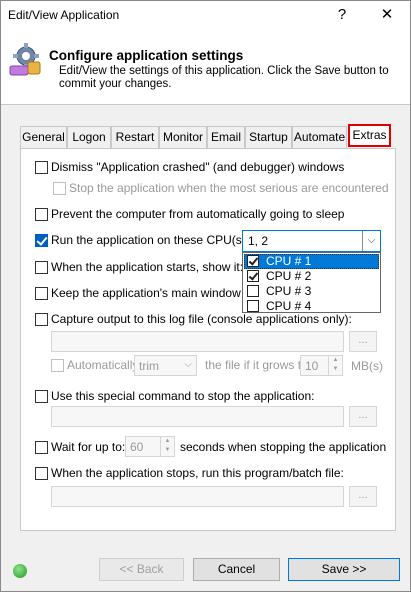  Describe the element at coordinates (289, 291) in the screenshot. I see `cpu-option-3-label: CPU # 3` at that location.